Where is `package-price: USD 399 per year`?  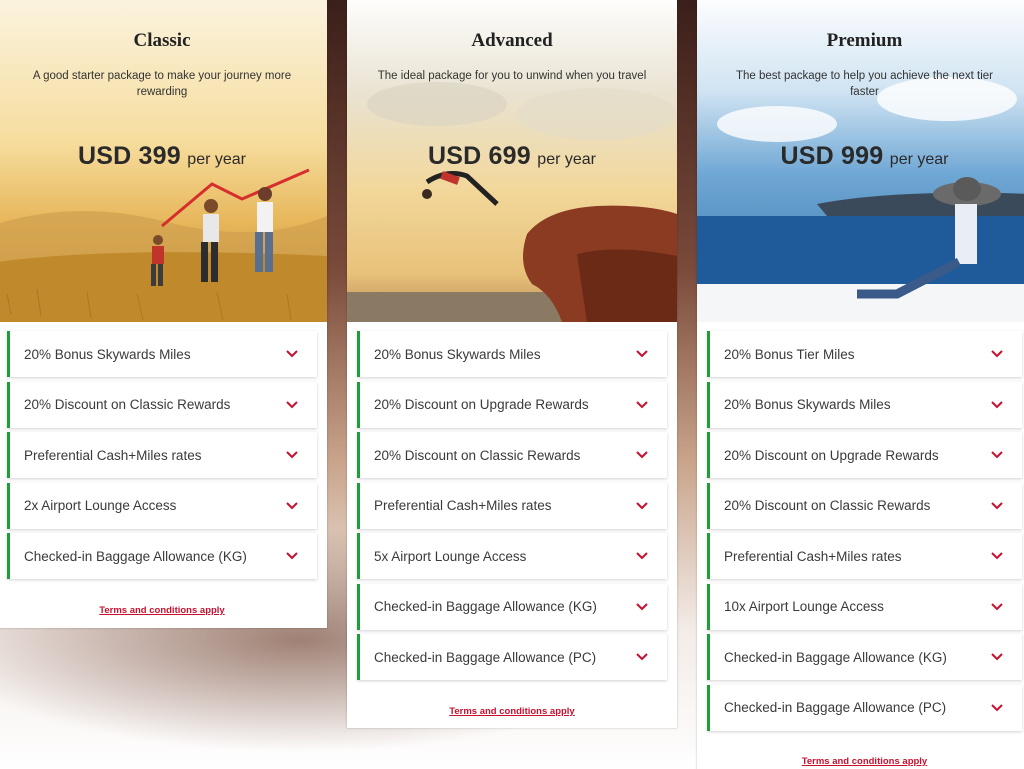
package-price: USD 399 per year is located at coordinates (163, 156).